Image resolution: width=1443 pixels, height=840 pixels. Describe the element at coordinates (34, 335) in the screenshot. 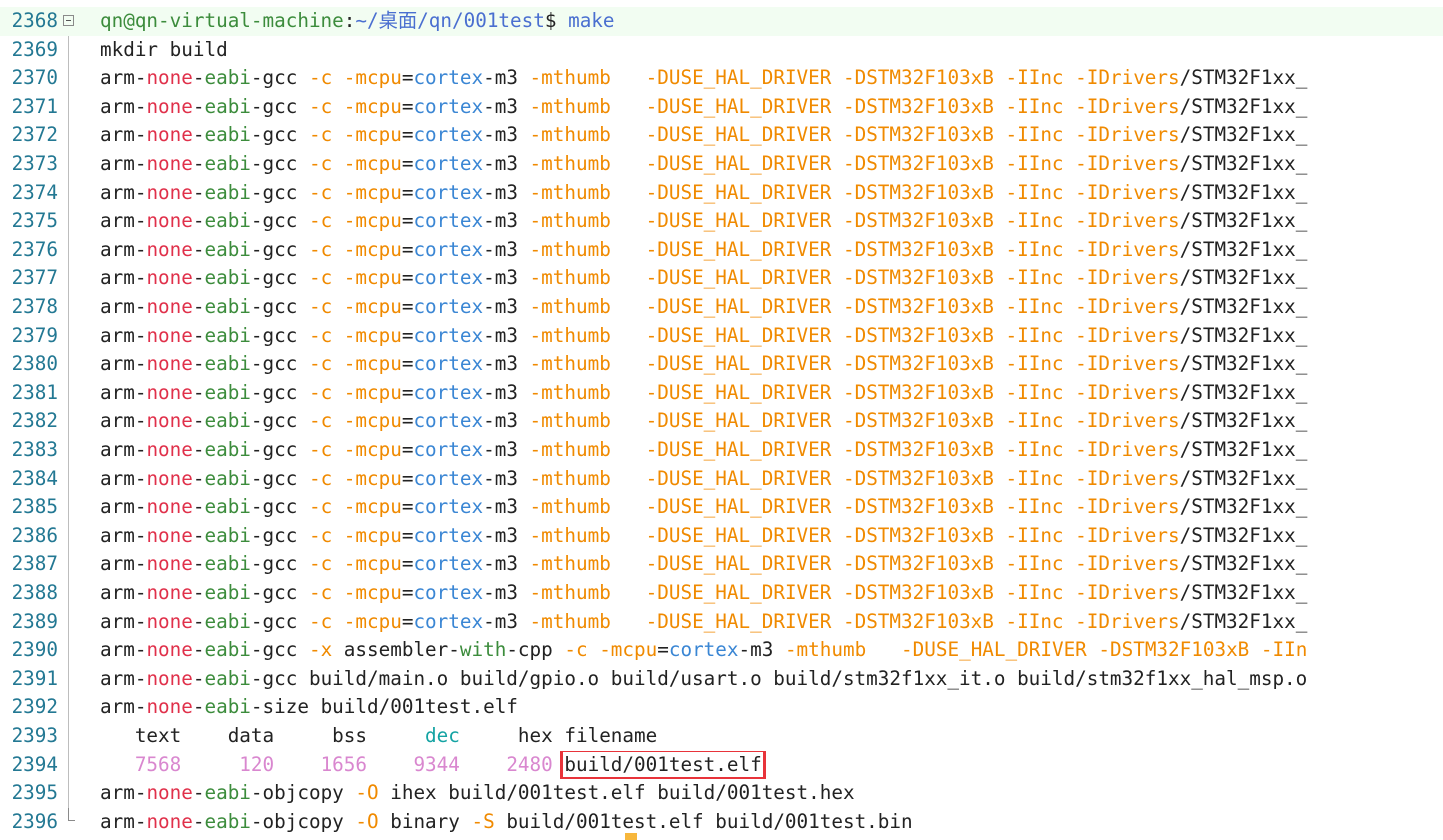

I see `line-number: 2379` at that location.